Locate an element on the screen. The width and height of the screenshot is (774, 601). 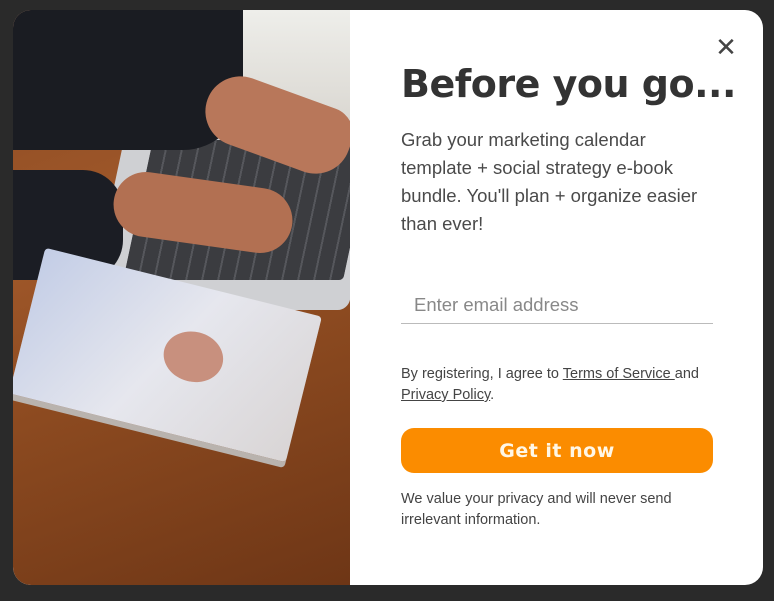
terms-suffix: . is located at coordinates (492, 395).